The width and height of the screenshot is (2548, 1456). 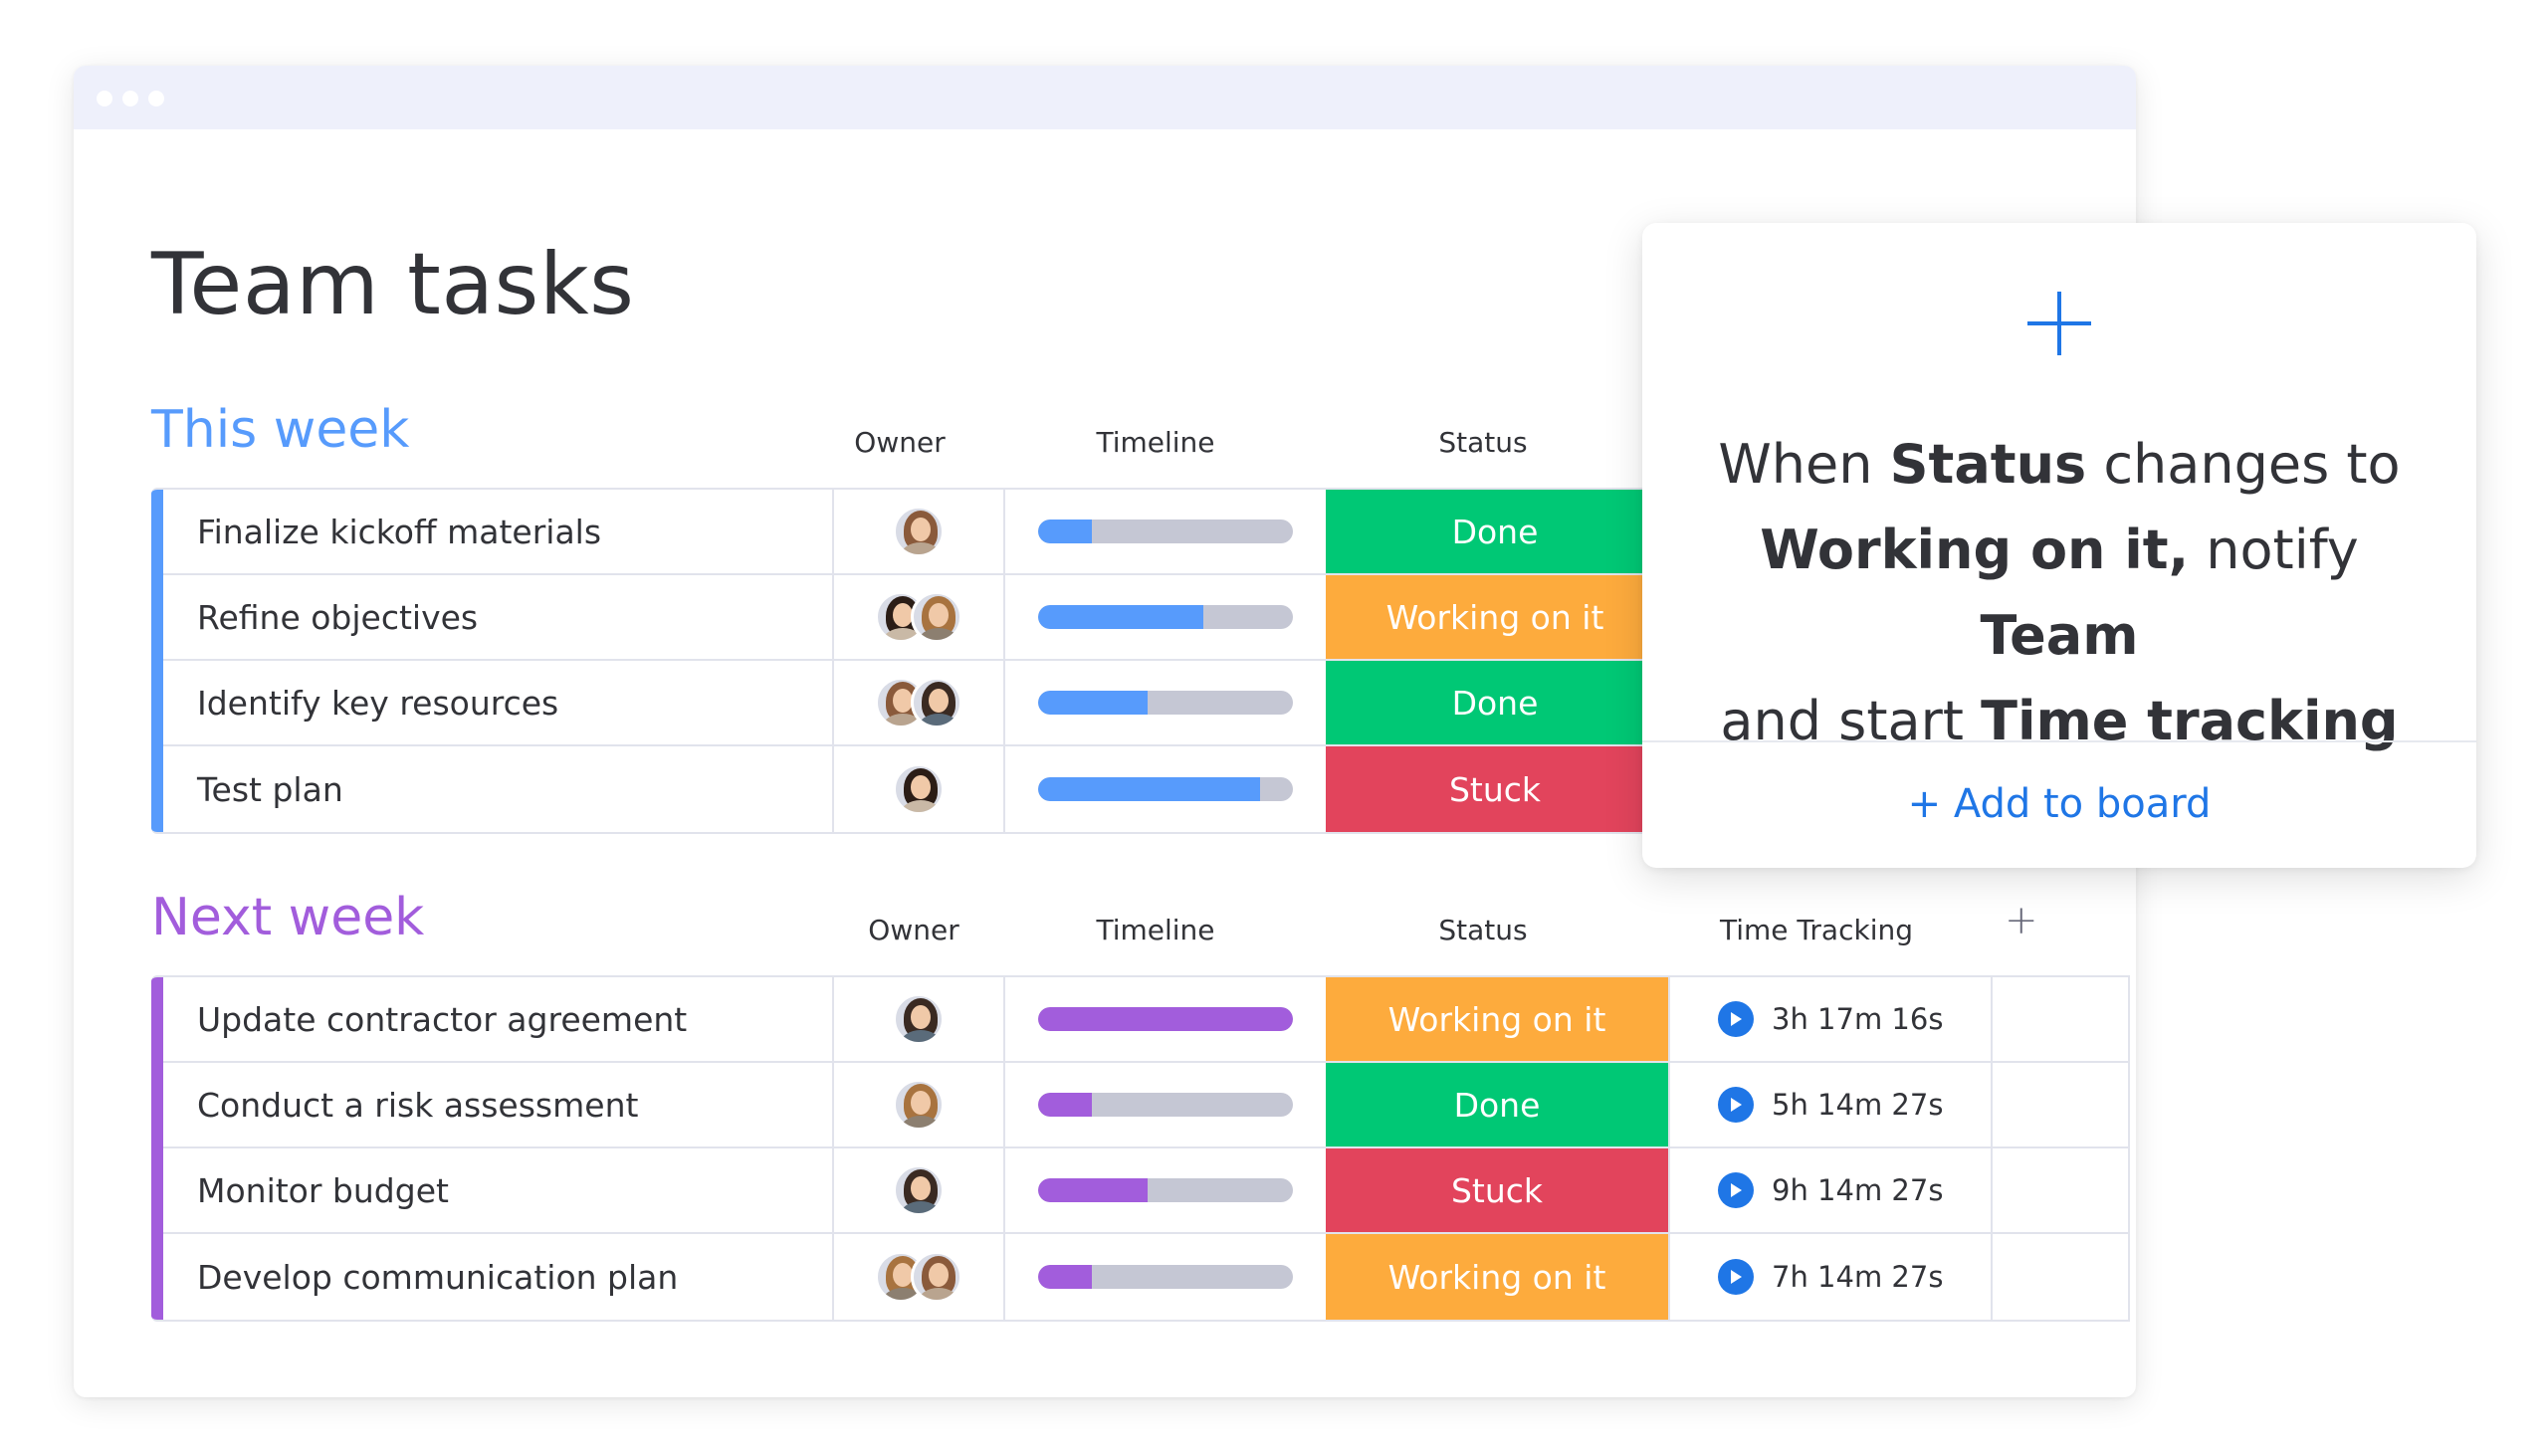 I want to click on table-row: Test plan Stuck, so click(x=912, y=789).